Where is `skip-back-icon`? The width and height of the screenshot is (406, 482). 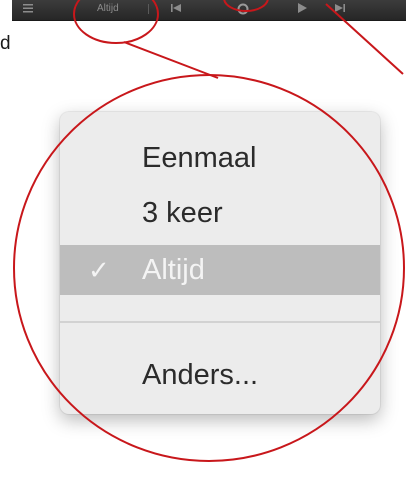
skip-back-icon is located at coordinates (176, 9).